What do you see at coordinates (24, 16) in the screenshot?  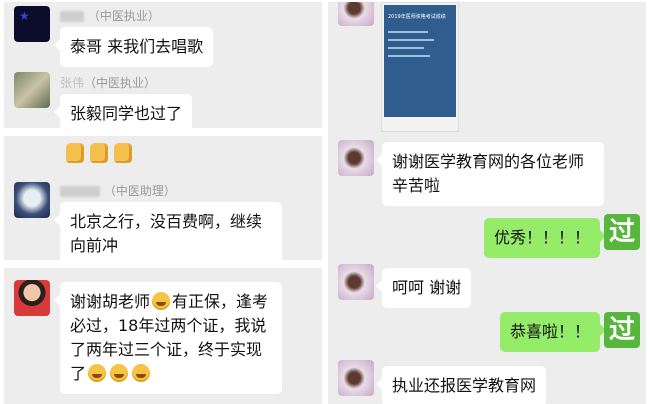 I see `star-icon: ★` at bounding box center [24, 16].